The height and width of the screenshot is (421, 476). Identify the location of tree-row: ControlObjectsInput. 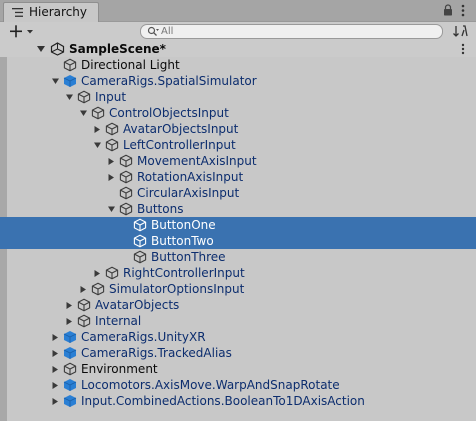
(238, 113).